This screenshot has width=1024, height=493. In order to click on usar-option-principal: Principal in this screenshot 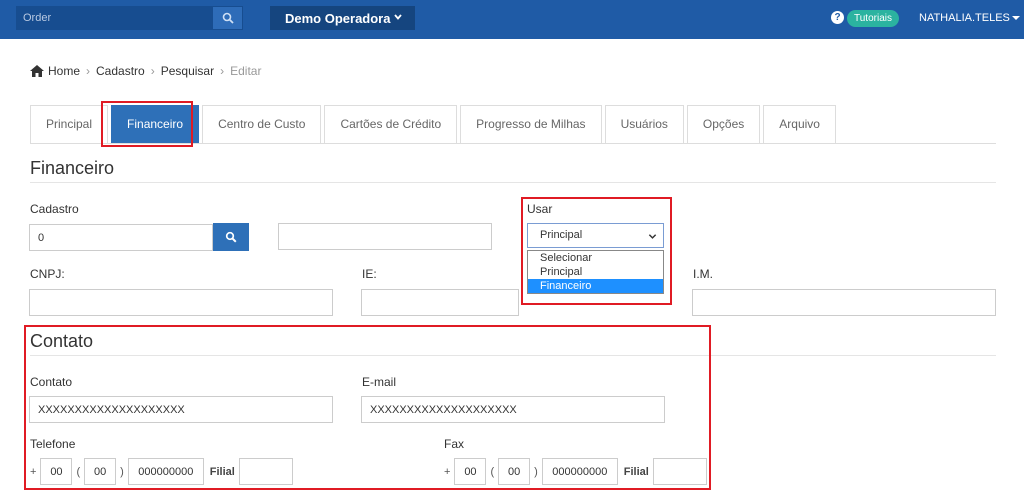, I will do `click(595, 272)`.